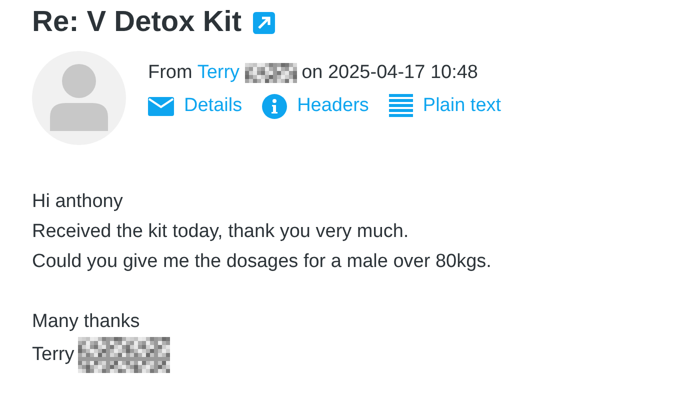  I want to click on info-icon, so click(275, 106).